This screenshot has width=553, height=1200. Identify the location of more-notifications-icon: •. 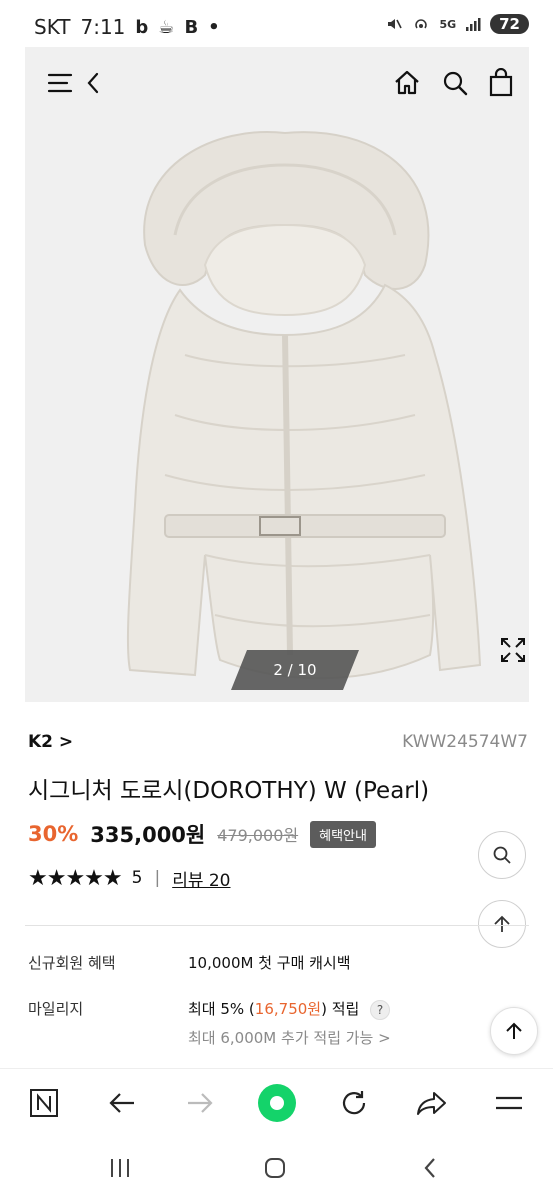
(214, 27).